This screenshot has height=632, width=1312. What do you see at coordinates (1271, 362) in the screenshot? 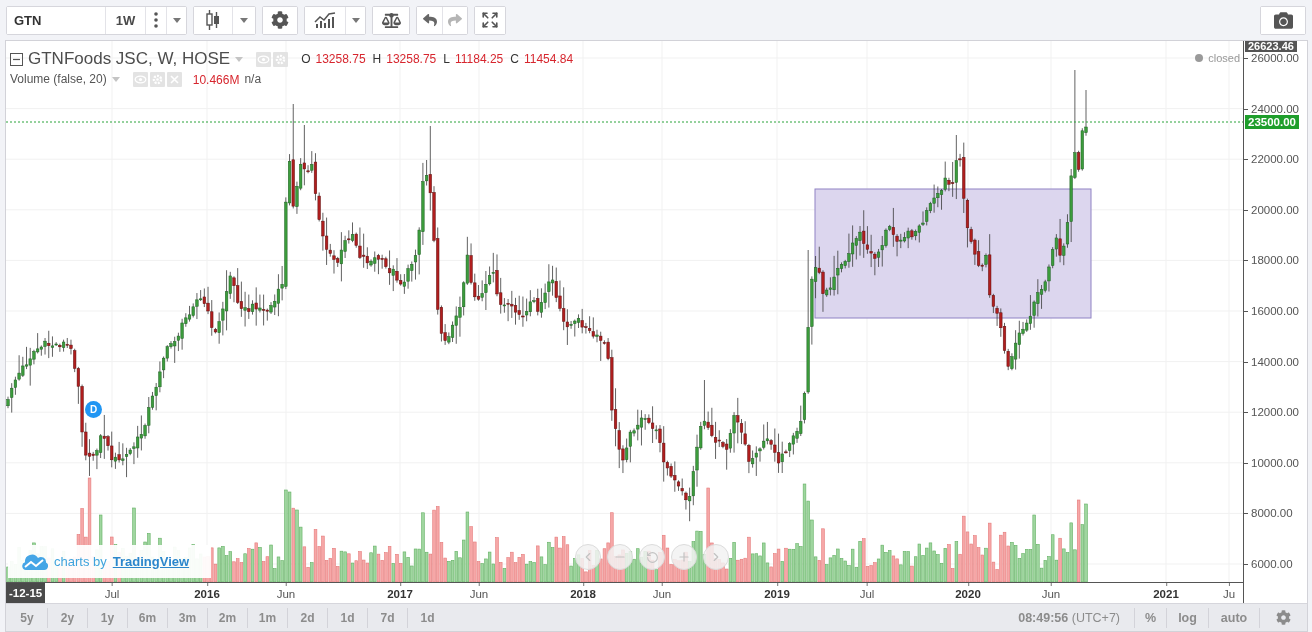
I see `price-axis-label: 14000.00` at bounding box center [1271, 362].